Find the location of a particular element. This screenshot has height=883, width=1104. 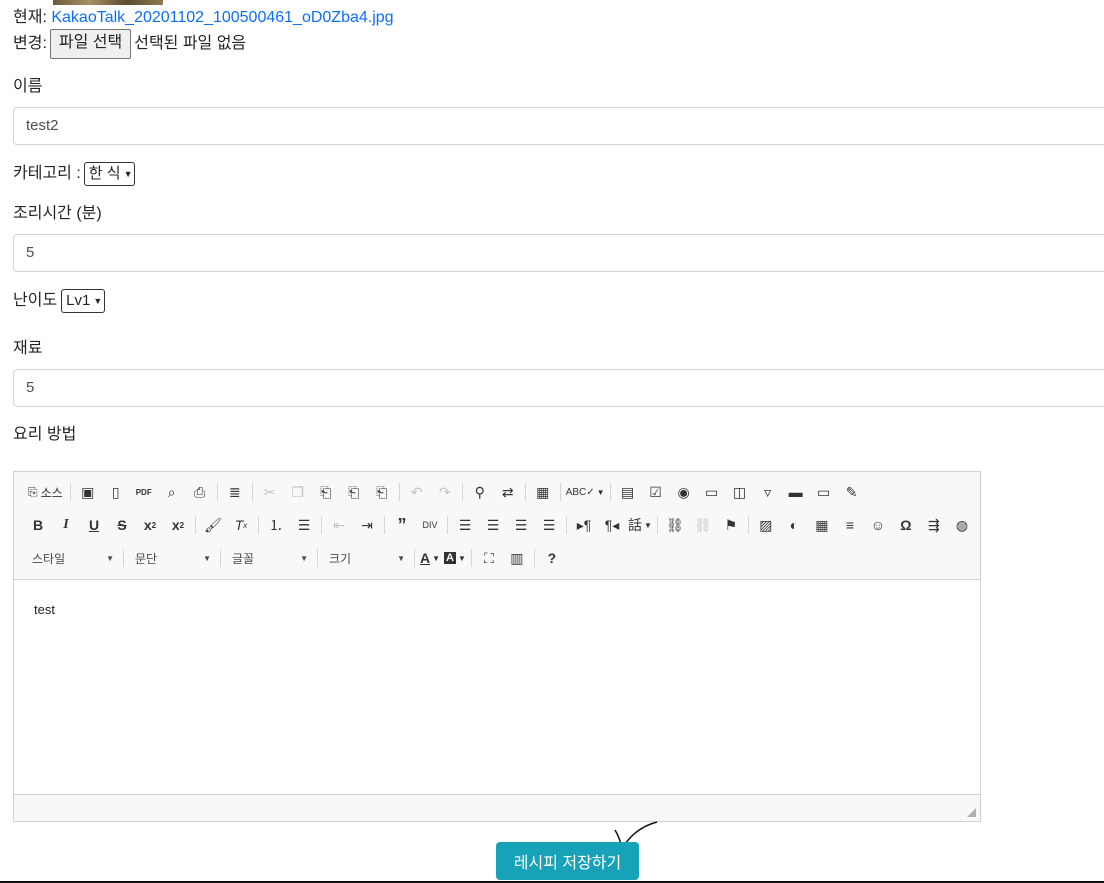

current-file-label: 현재: is located at coordinates (30, 17).